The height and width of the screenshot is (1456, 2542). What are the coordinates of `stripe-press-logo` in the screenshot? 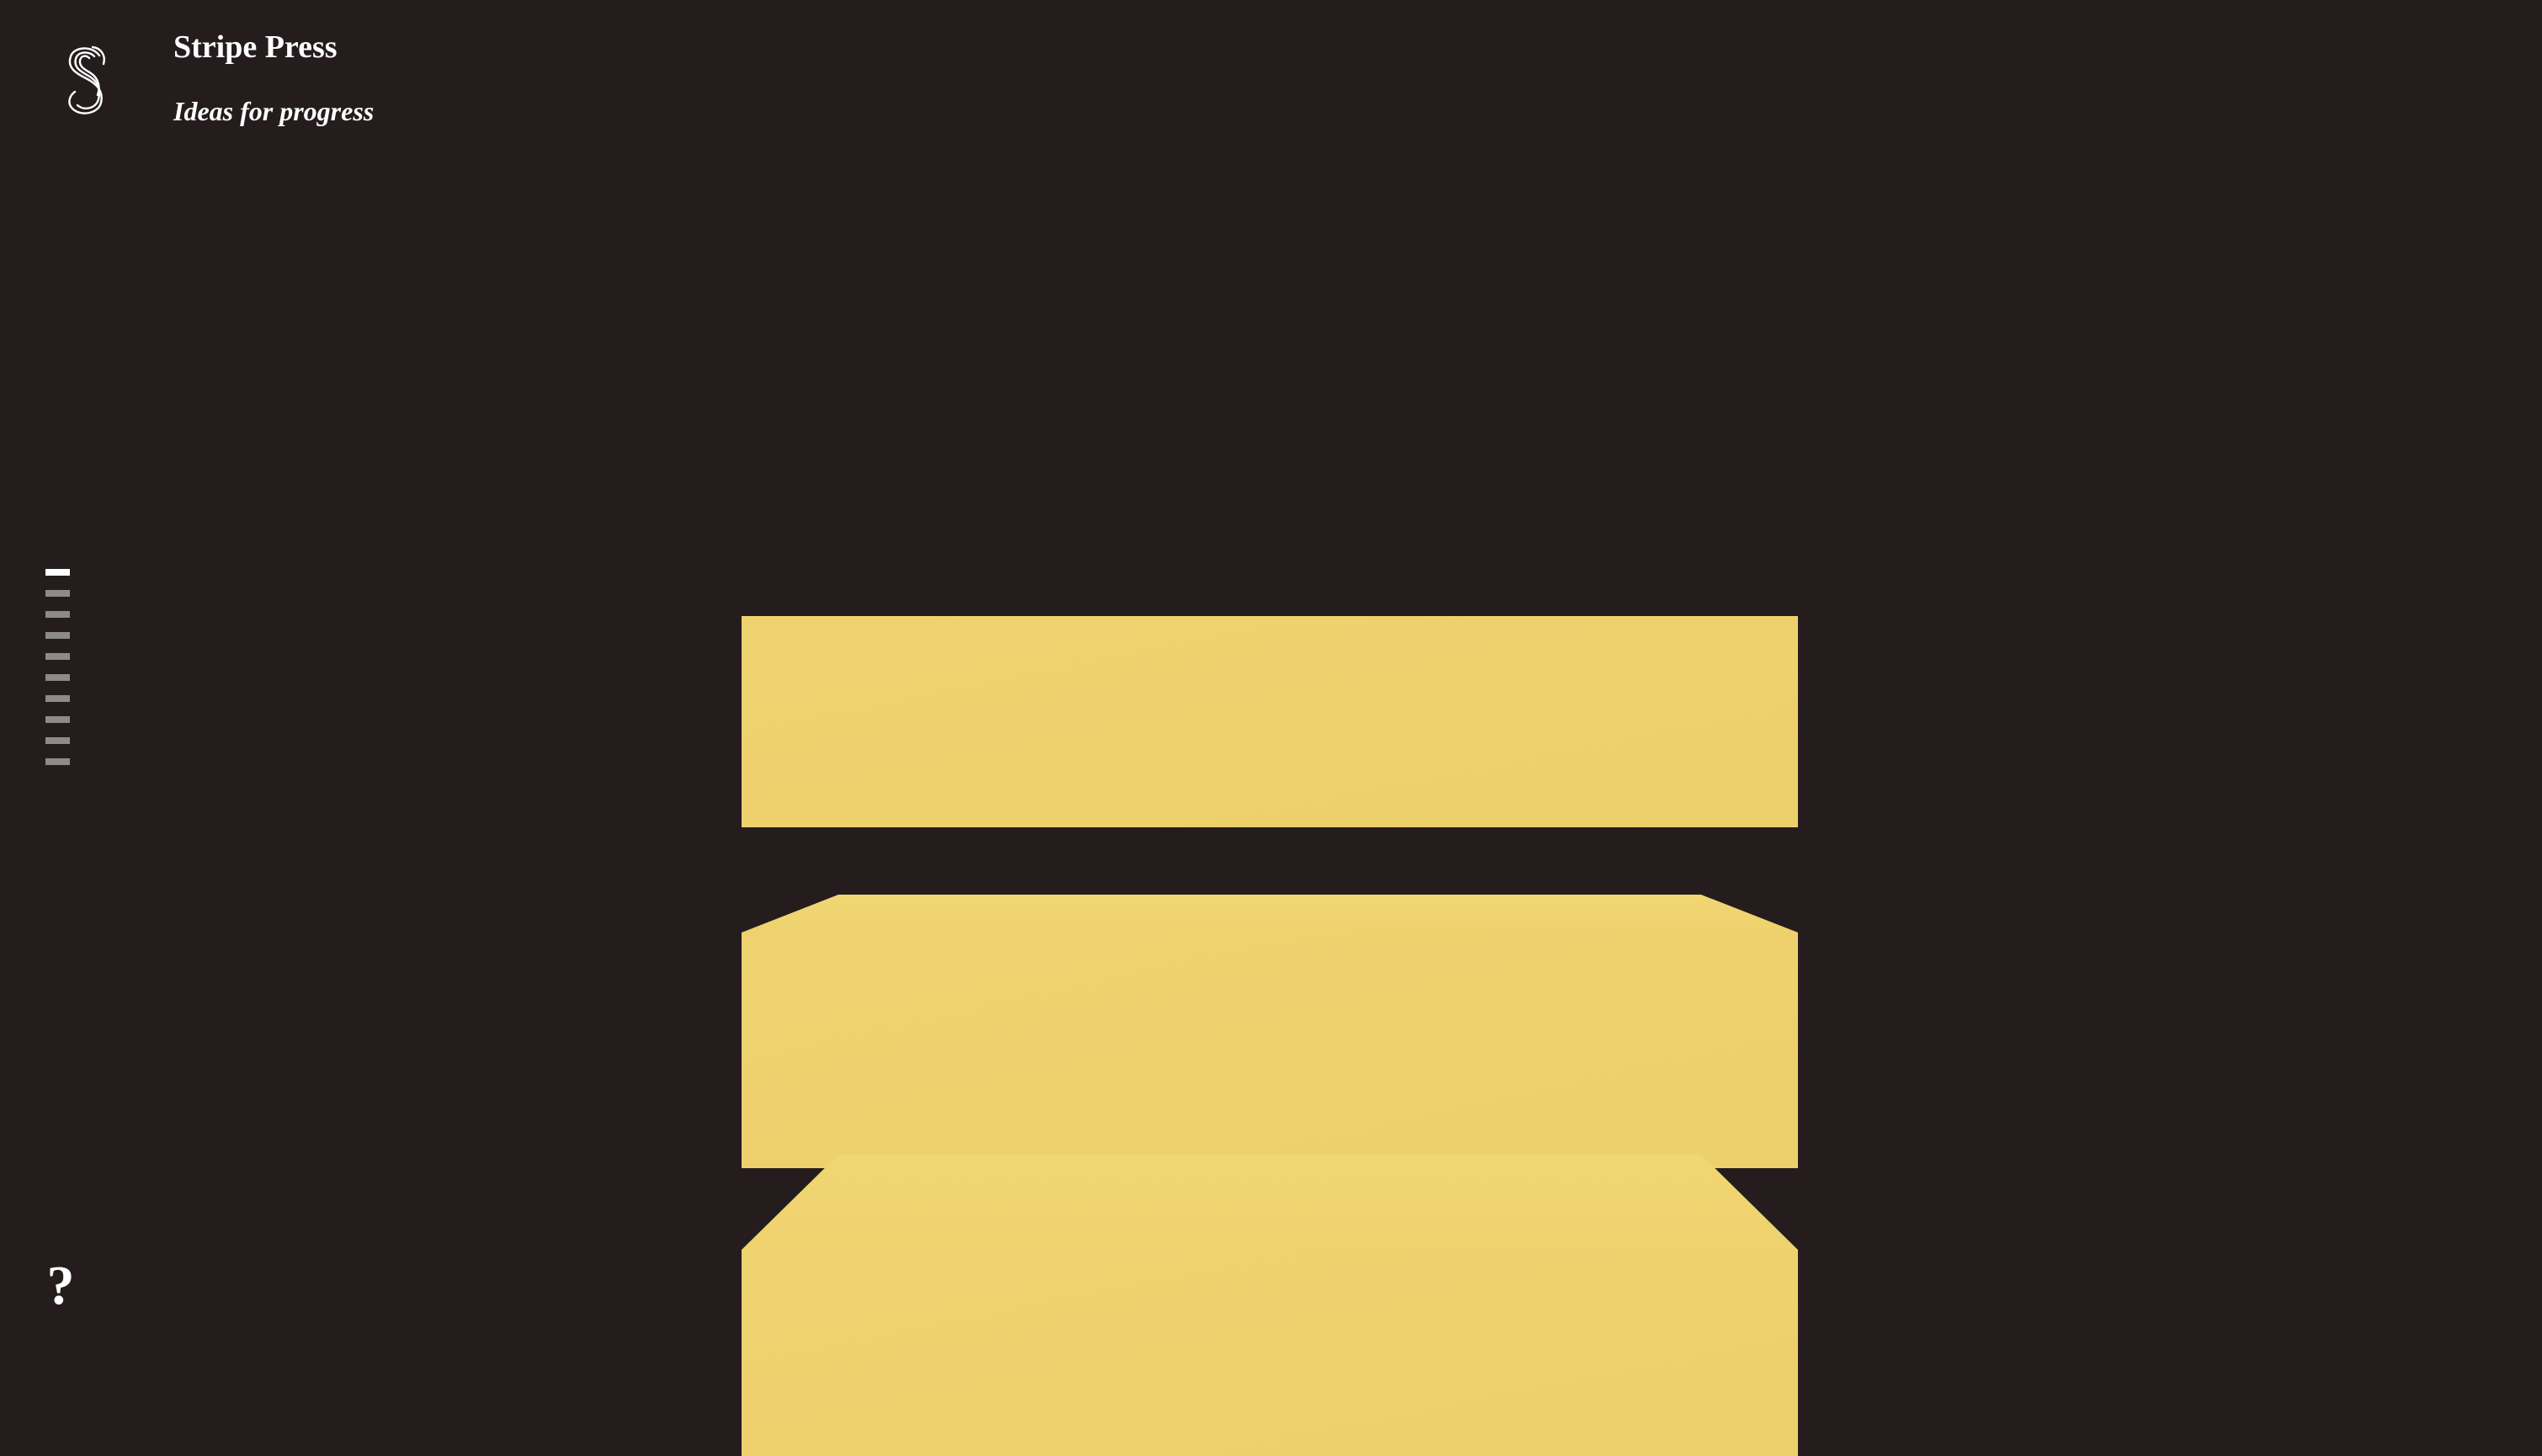 It's located at (85, 80).